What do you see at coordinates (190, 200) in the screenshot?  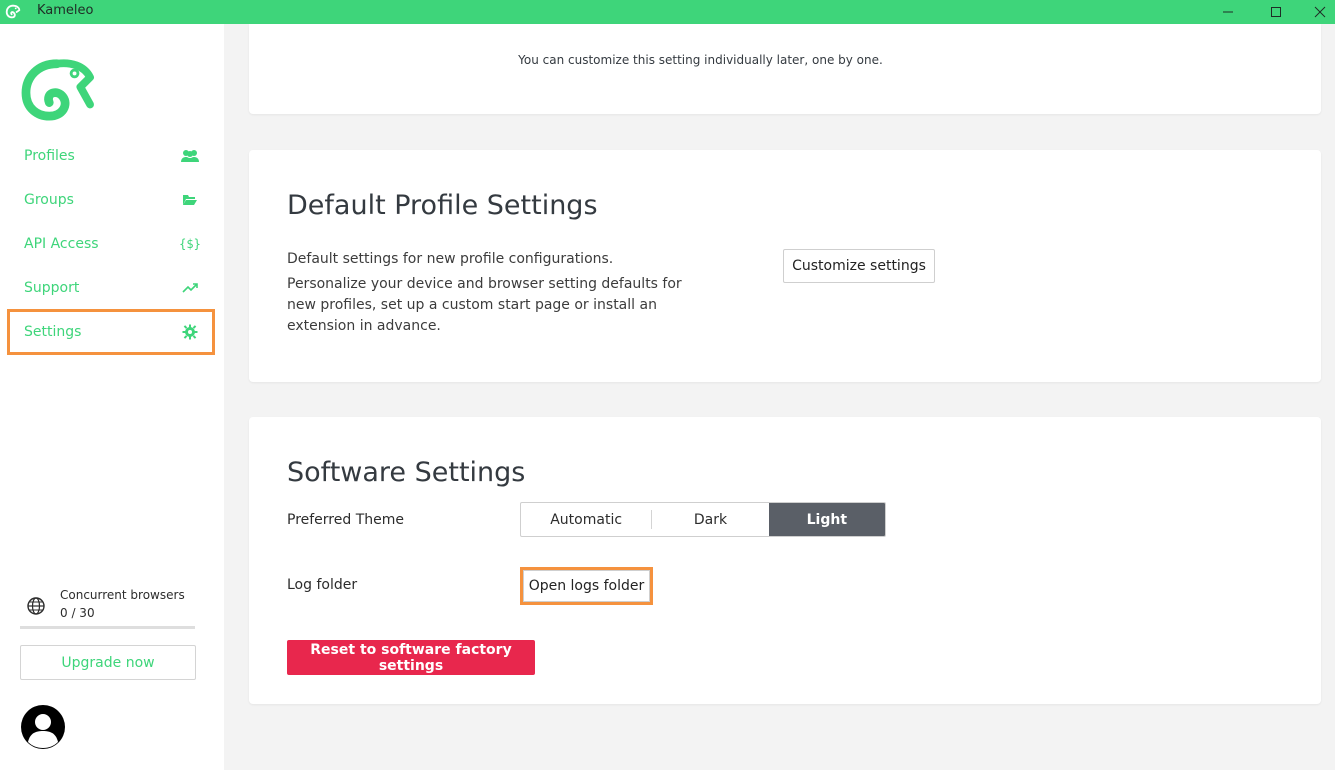 I see `folder-open-icon` at bounding box center [190, 200].